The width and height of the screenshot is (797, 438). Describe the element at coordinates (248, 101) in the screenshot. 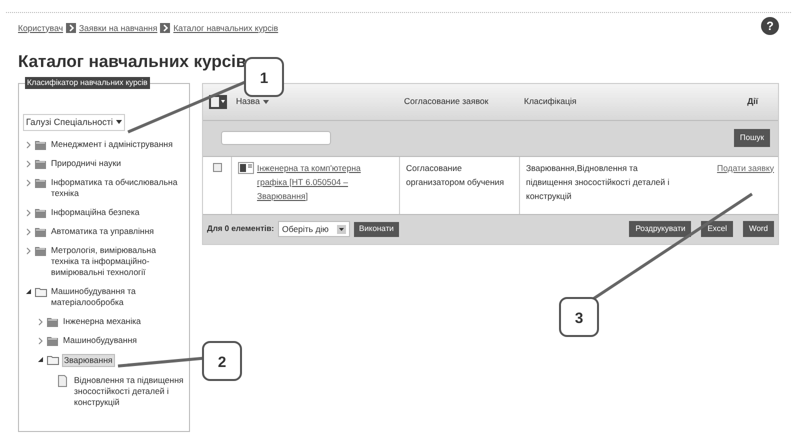

I see `column-header: Назва` at that location.